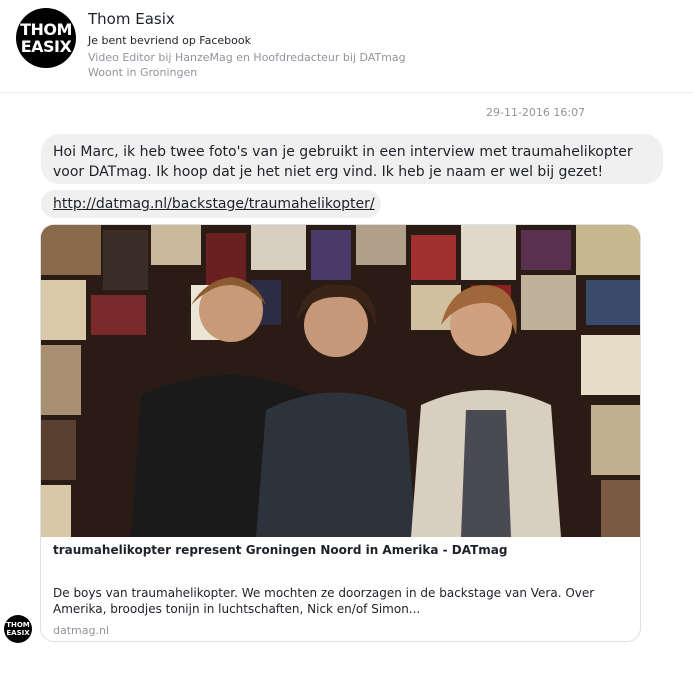  Describe the element at coordinates (131, 19) in the screenshot. I see `contact-name: Thom Easix` at that location.